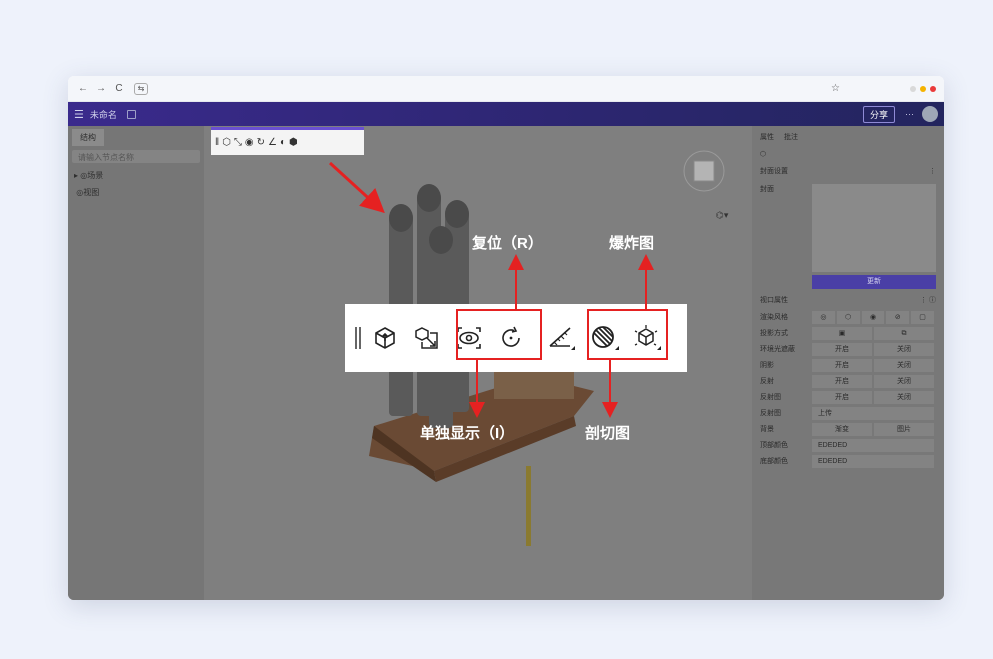 Image resolution: width=993 pixels, height=659 pixels. Describe the element at coordinates (608, 433) in the screenshot. I see `annotation-section: 剖切图` at that location.